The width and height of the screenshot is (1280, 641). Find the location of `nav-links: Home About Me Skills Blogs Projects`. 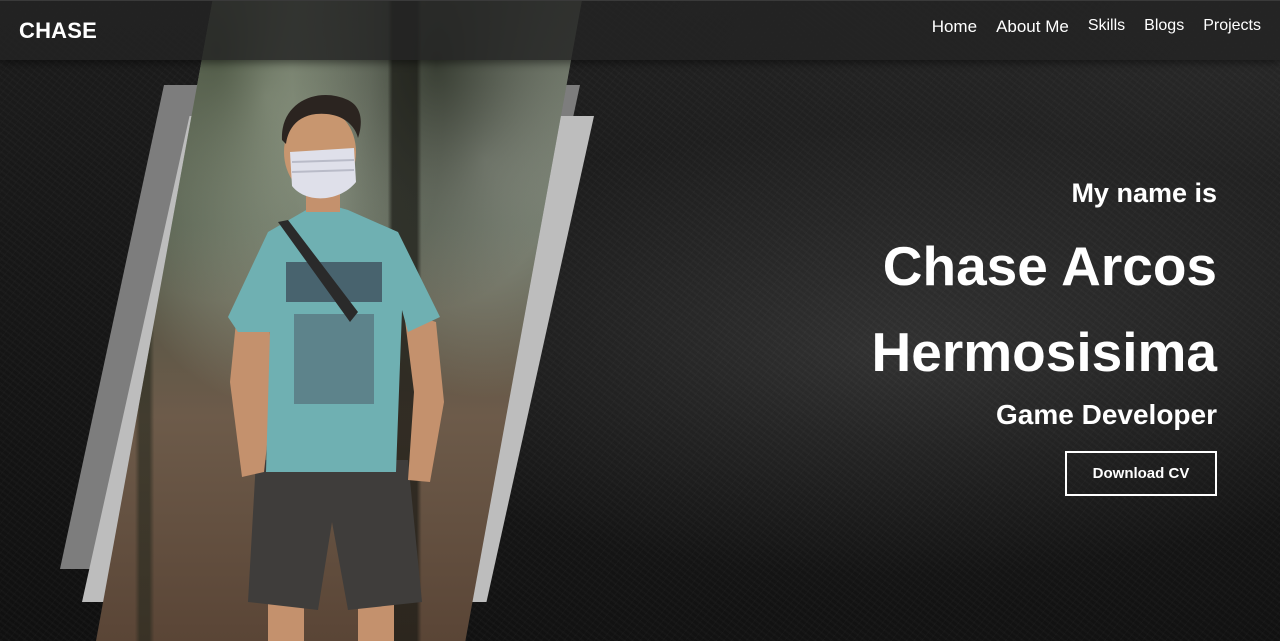

nav-links: Home About Me Skills Blogs Projects is located at coordinates (1096, 27).